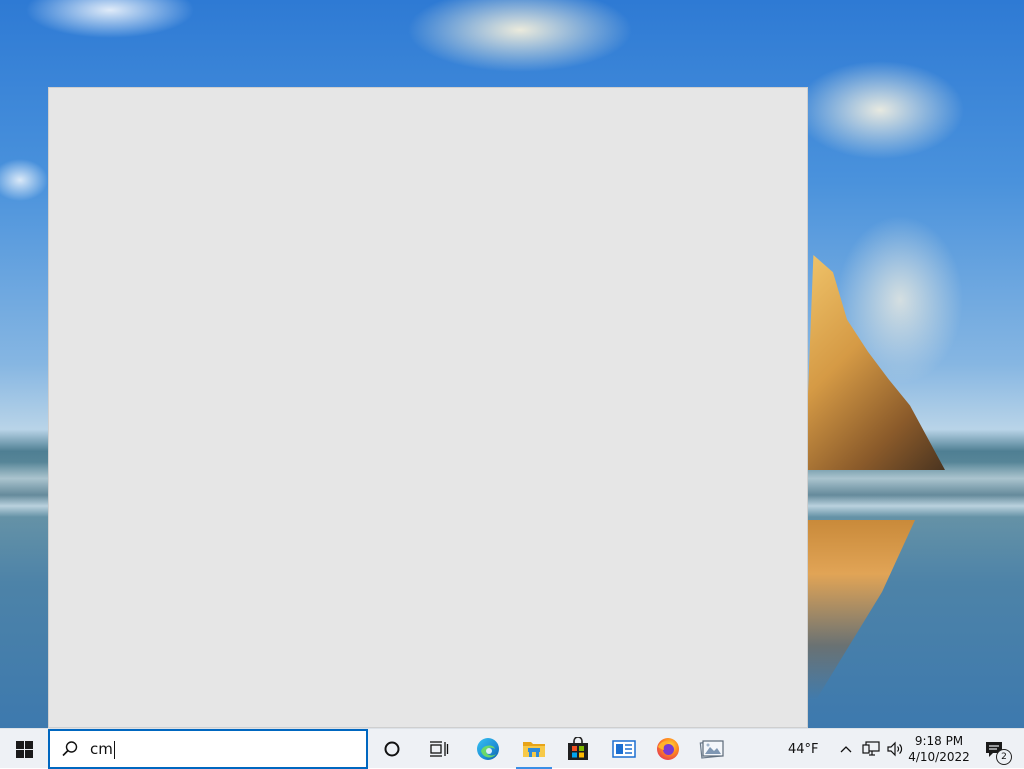 This screenshot has height=769, width=1024. What do you see at coordinates (114, 749) in the screenshot?
I see `text-caret` at bounding box center [114, 749].